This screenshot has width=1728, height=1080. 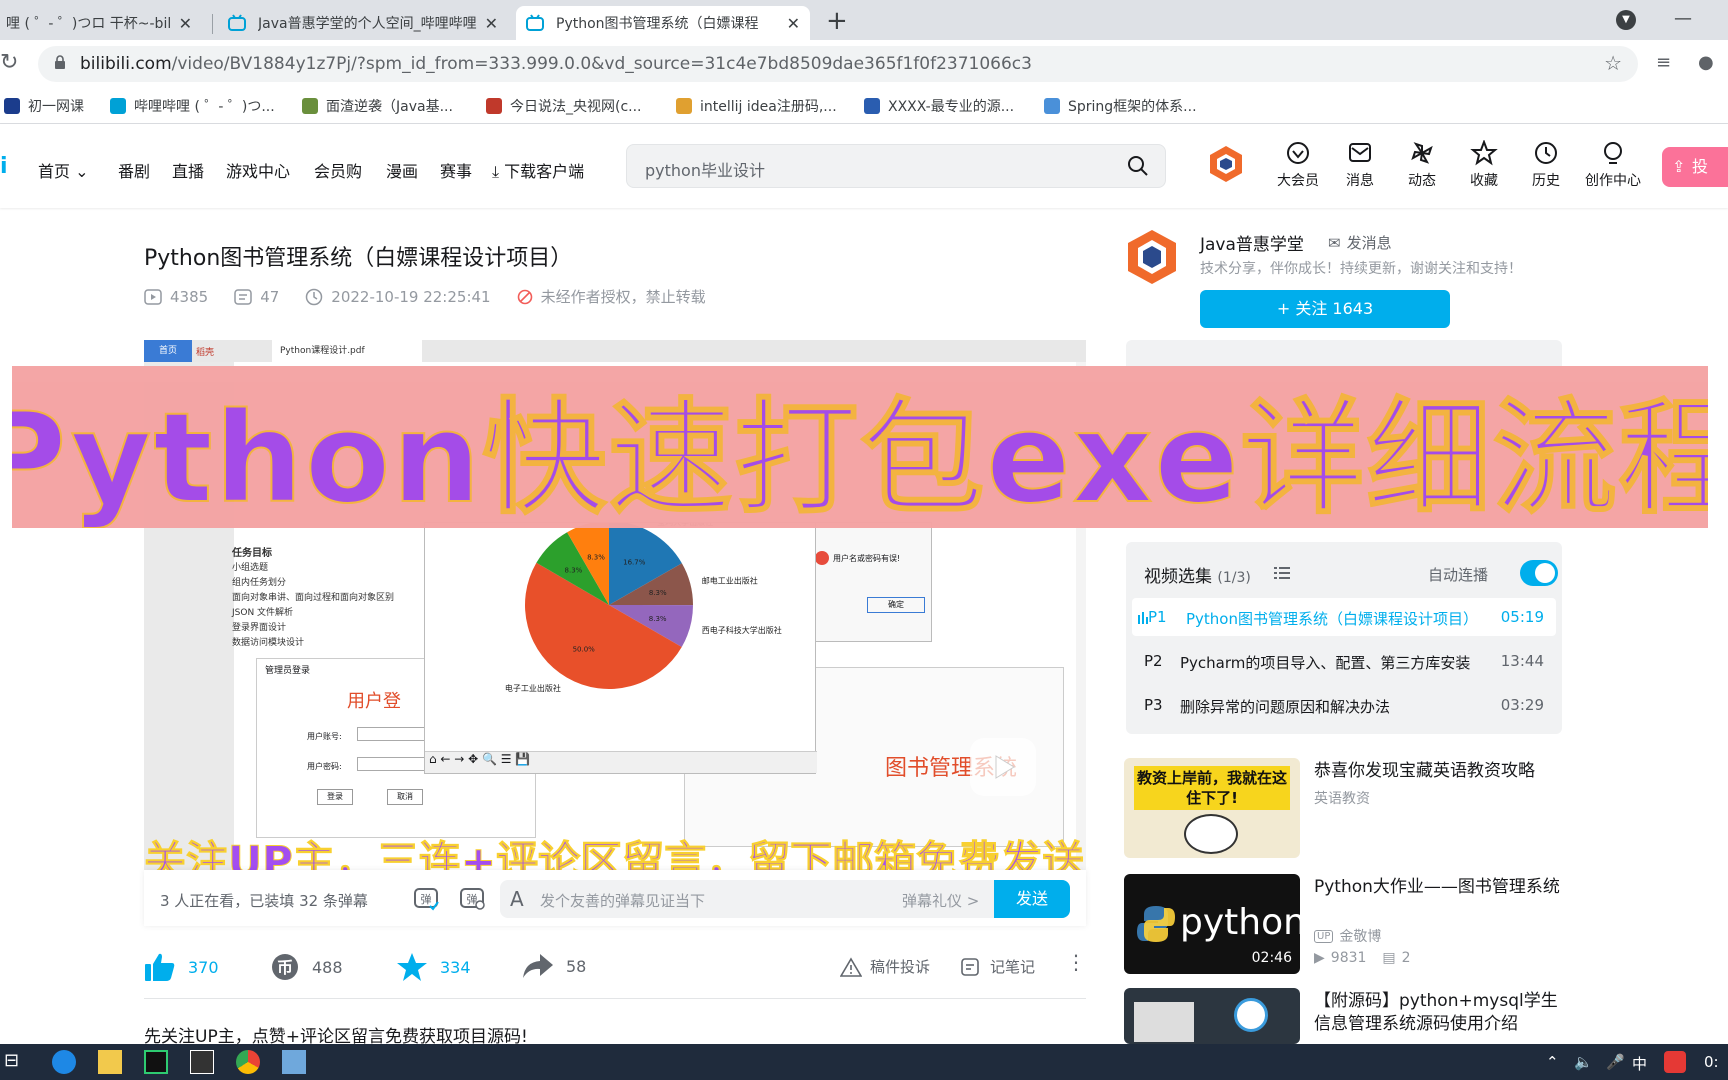 I want to click on browser-tab: Java普惠学堂的个人空间_哔哩哔哩 ✕, so click(x=363, y=23).